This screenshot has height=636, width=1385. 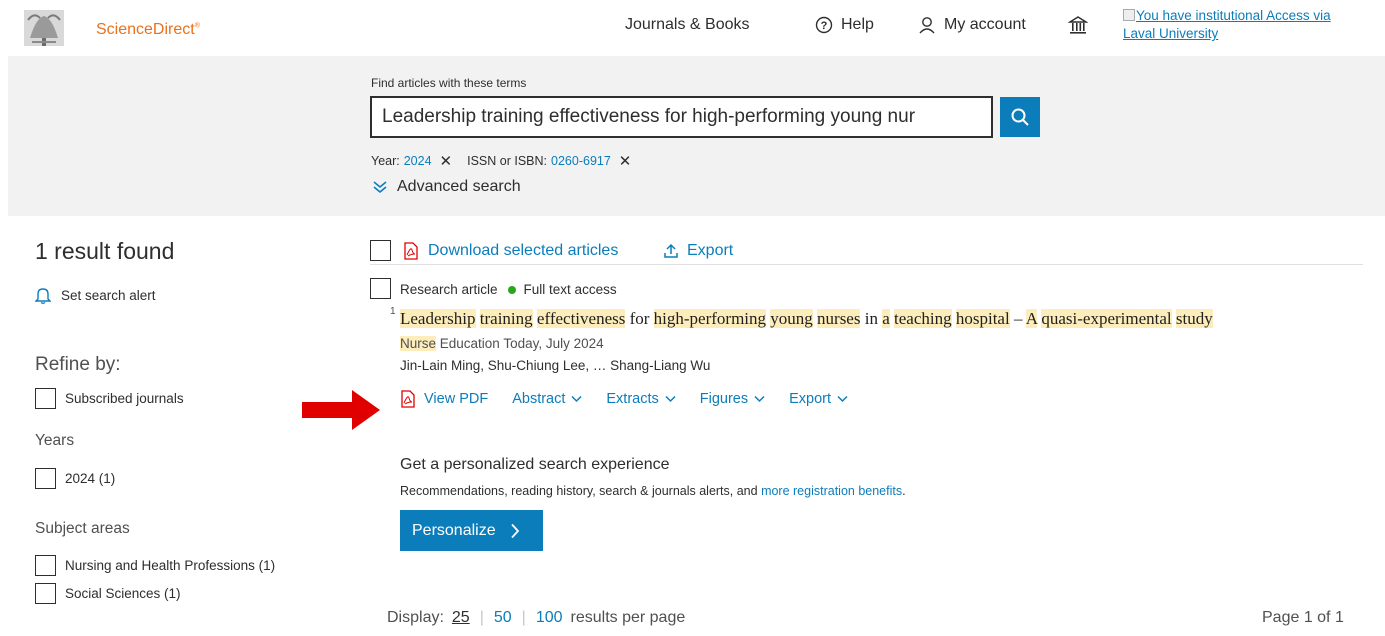 What do you see at coordinates (444, 399) in the screenshot?
I see `view-pdf-link: View PDF` at bounding box center [444, 399].